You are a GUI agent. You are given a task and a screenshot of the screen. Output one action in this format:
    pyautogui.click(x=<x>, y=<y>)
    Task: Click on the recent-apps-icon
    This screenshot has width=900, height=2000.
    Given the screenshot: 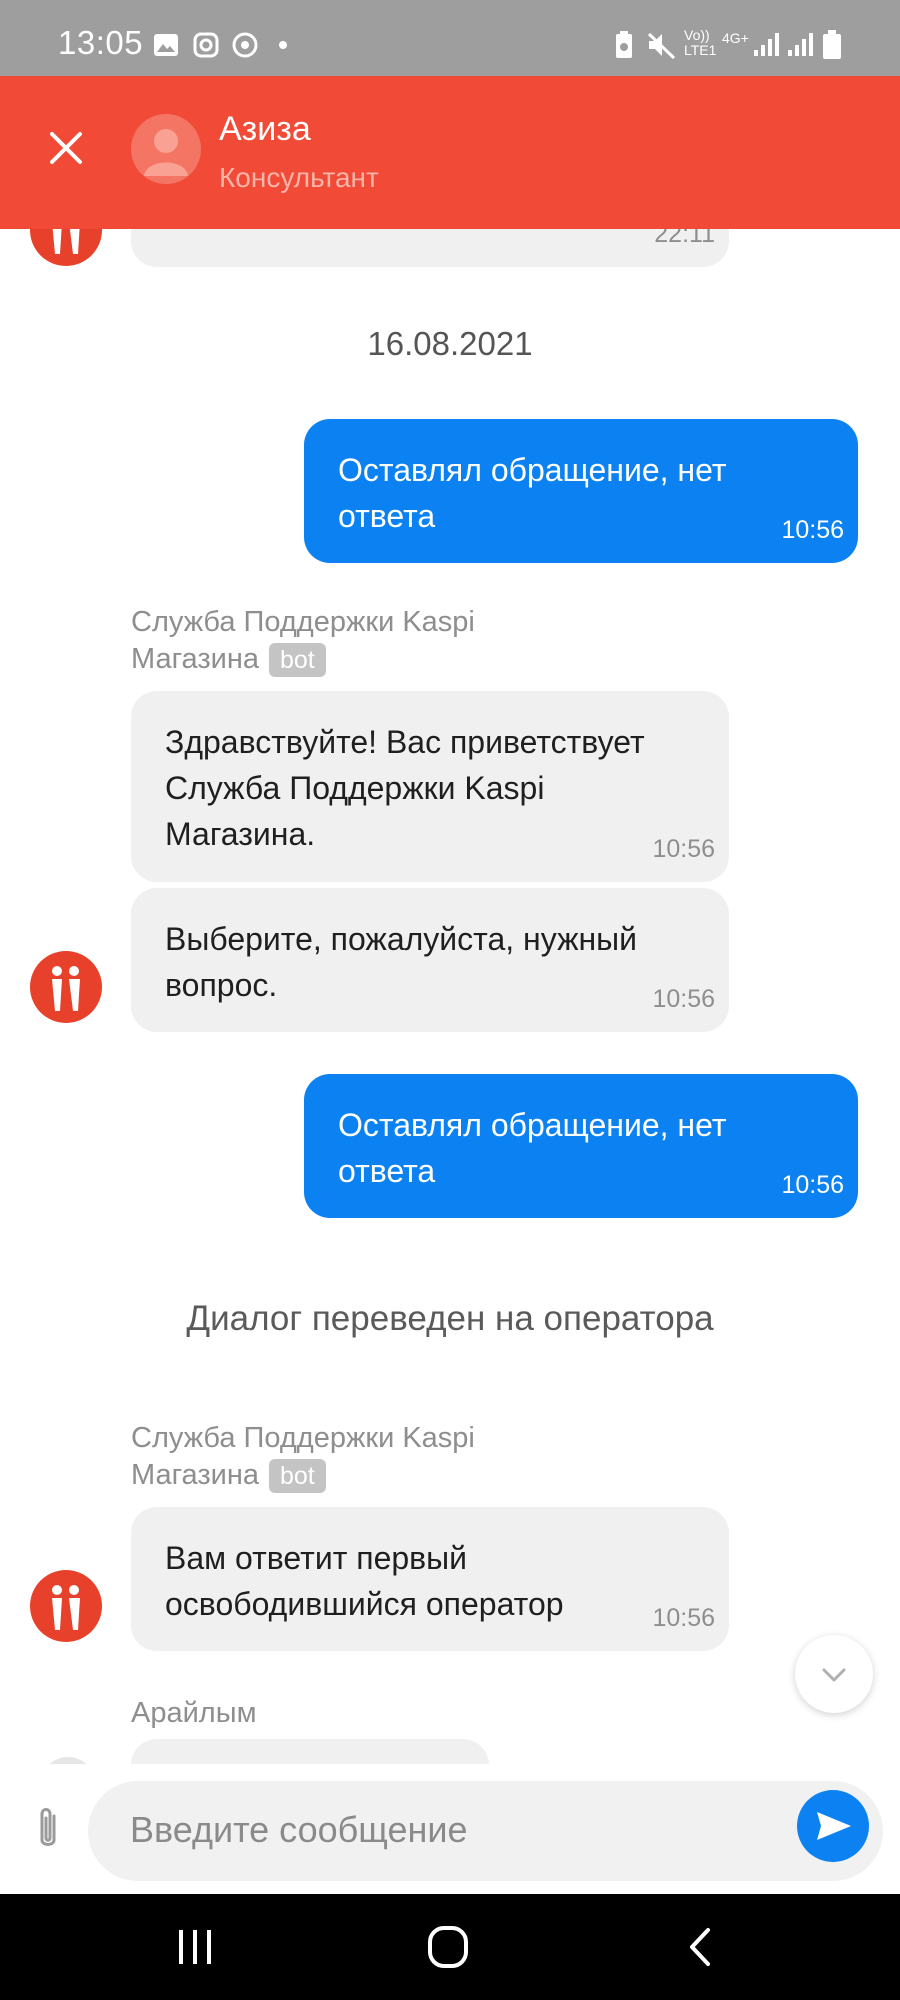 What is the action you would take?
    pyautogui.click(x=195, y=1947)
    